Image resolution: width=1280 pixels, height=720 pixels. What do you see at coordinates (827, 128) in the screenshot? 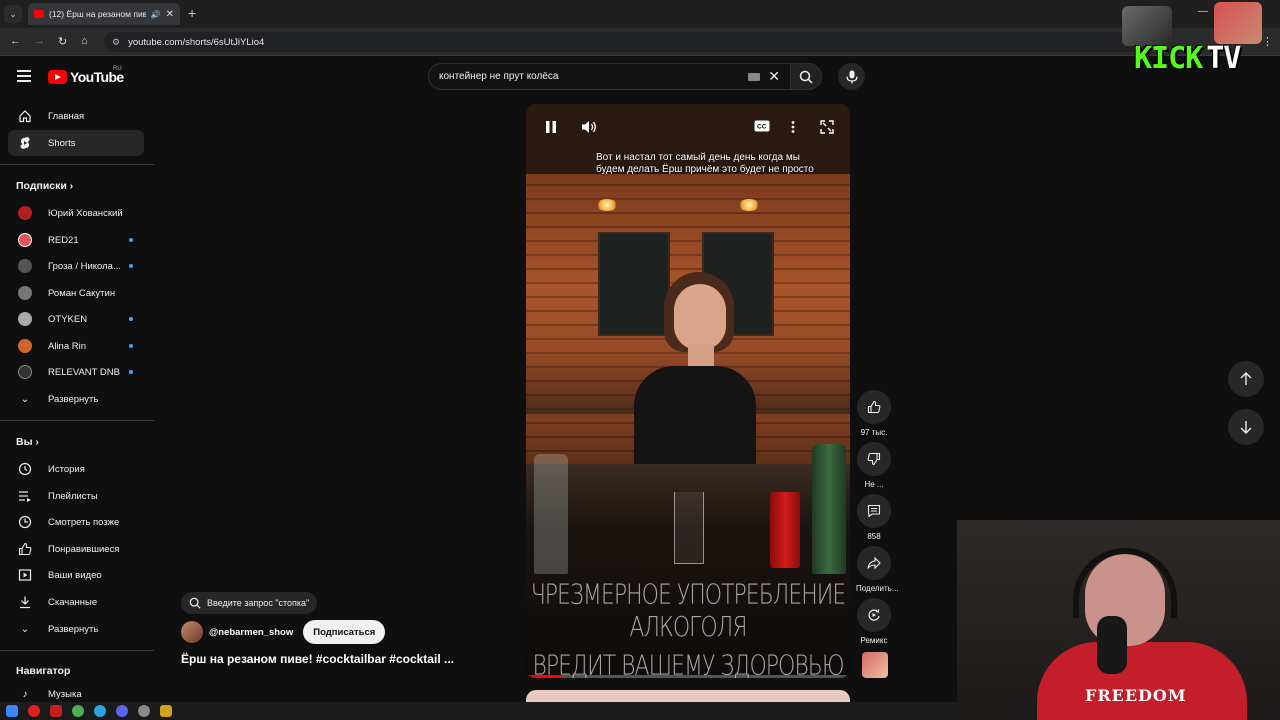
I see `fullscreen-icon` at bounding box center [827, 128].